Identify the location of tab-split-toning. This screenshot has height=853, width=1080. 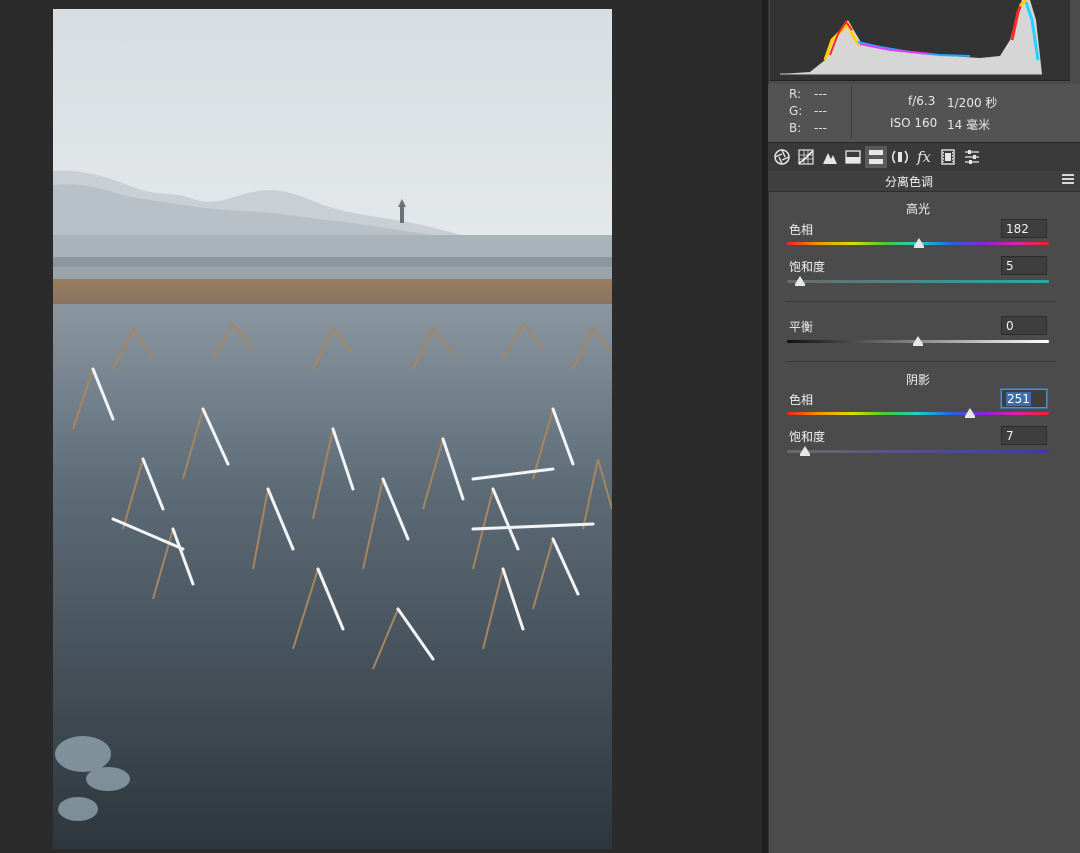
(876, 157).